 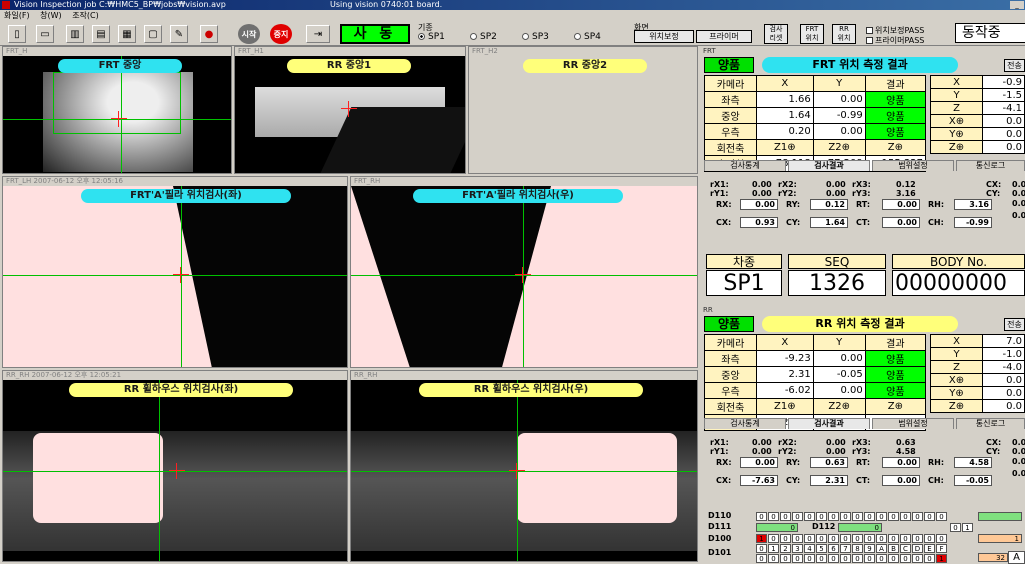 What do you see at coordinates (1016, 557) in the screenshot?
I see `ime-indicator: A` at bounding box center [1016, 557].